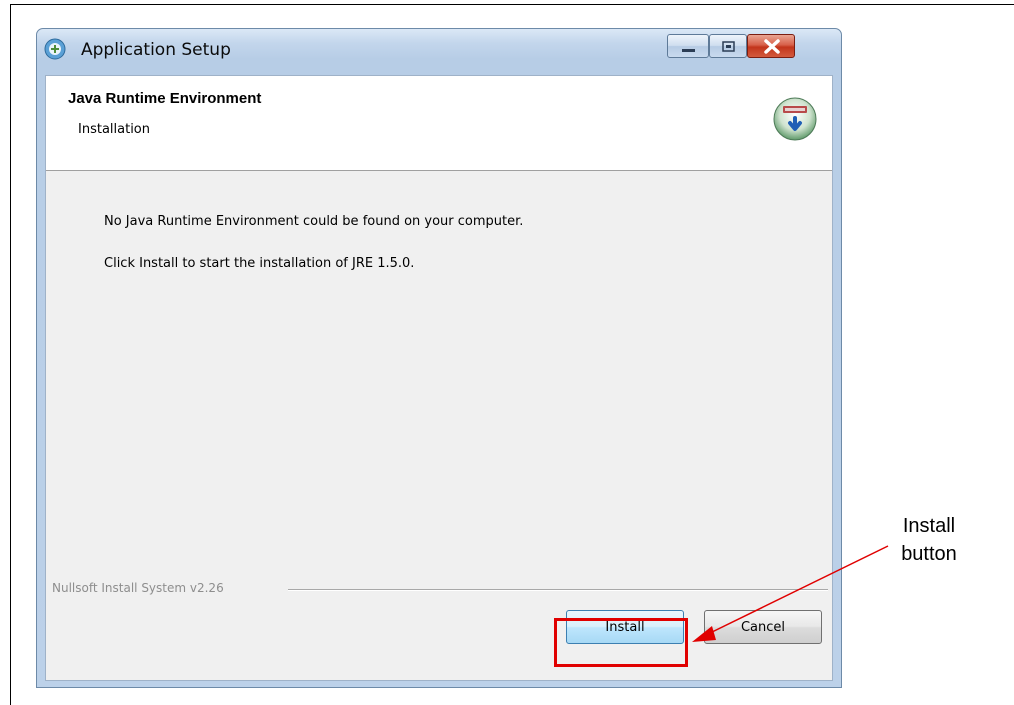 Image resolution: width=1014 pixels, height=705 pixels. What do you see at coordinates (929, 540) in the screenshot?
I see `callout-label: Install button` at bounding box center [929, 540].